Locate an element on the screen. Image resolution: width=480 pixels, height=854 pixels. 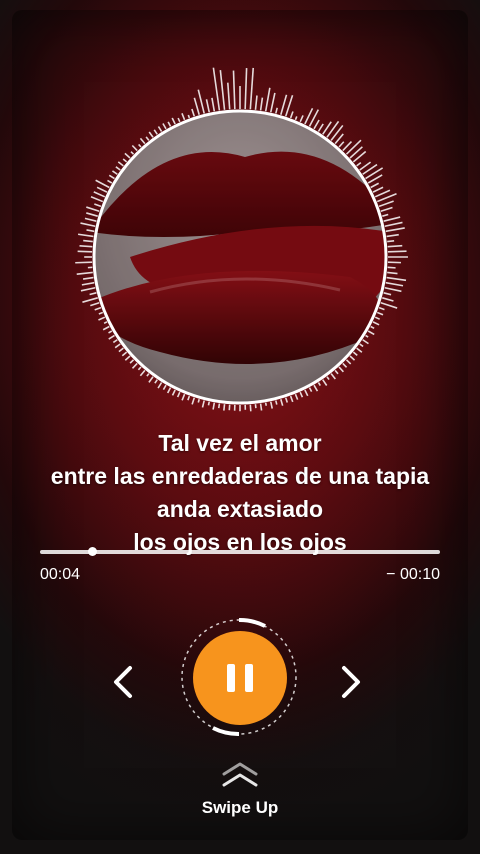
lyric-line: Tal vez el amor is located at coordinates (240, 443).